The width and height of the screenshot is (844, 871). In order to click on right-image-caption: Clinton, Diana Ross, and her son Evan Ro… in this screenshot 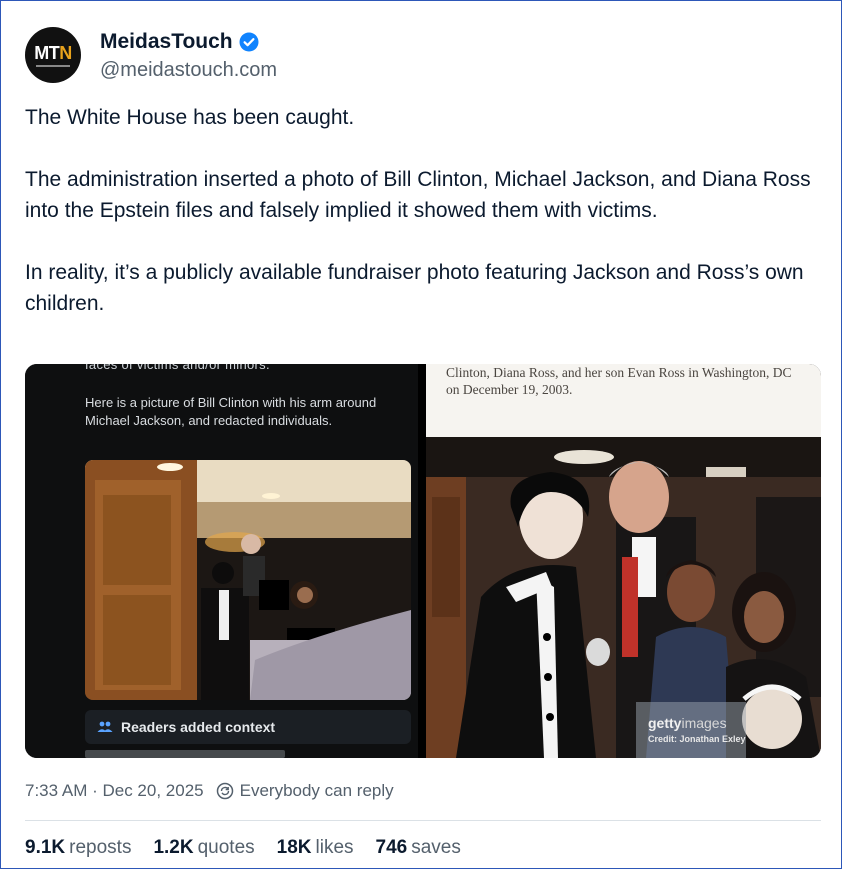, I will do `click(619, 381)`.